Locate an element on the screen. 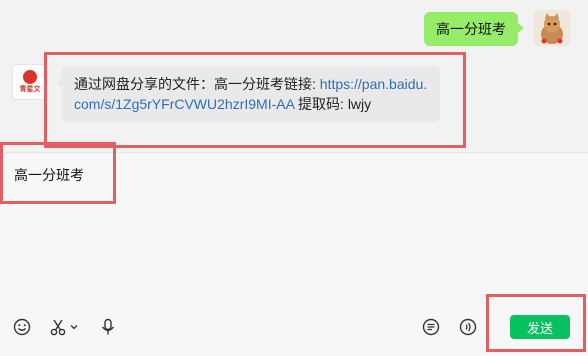 The width and height of the screenshot is (588, 356). send-button: 发送 is located at coordinates (540, 327).